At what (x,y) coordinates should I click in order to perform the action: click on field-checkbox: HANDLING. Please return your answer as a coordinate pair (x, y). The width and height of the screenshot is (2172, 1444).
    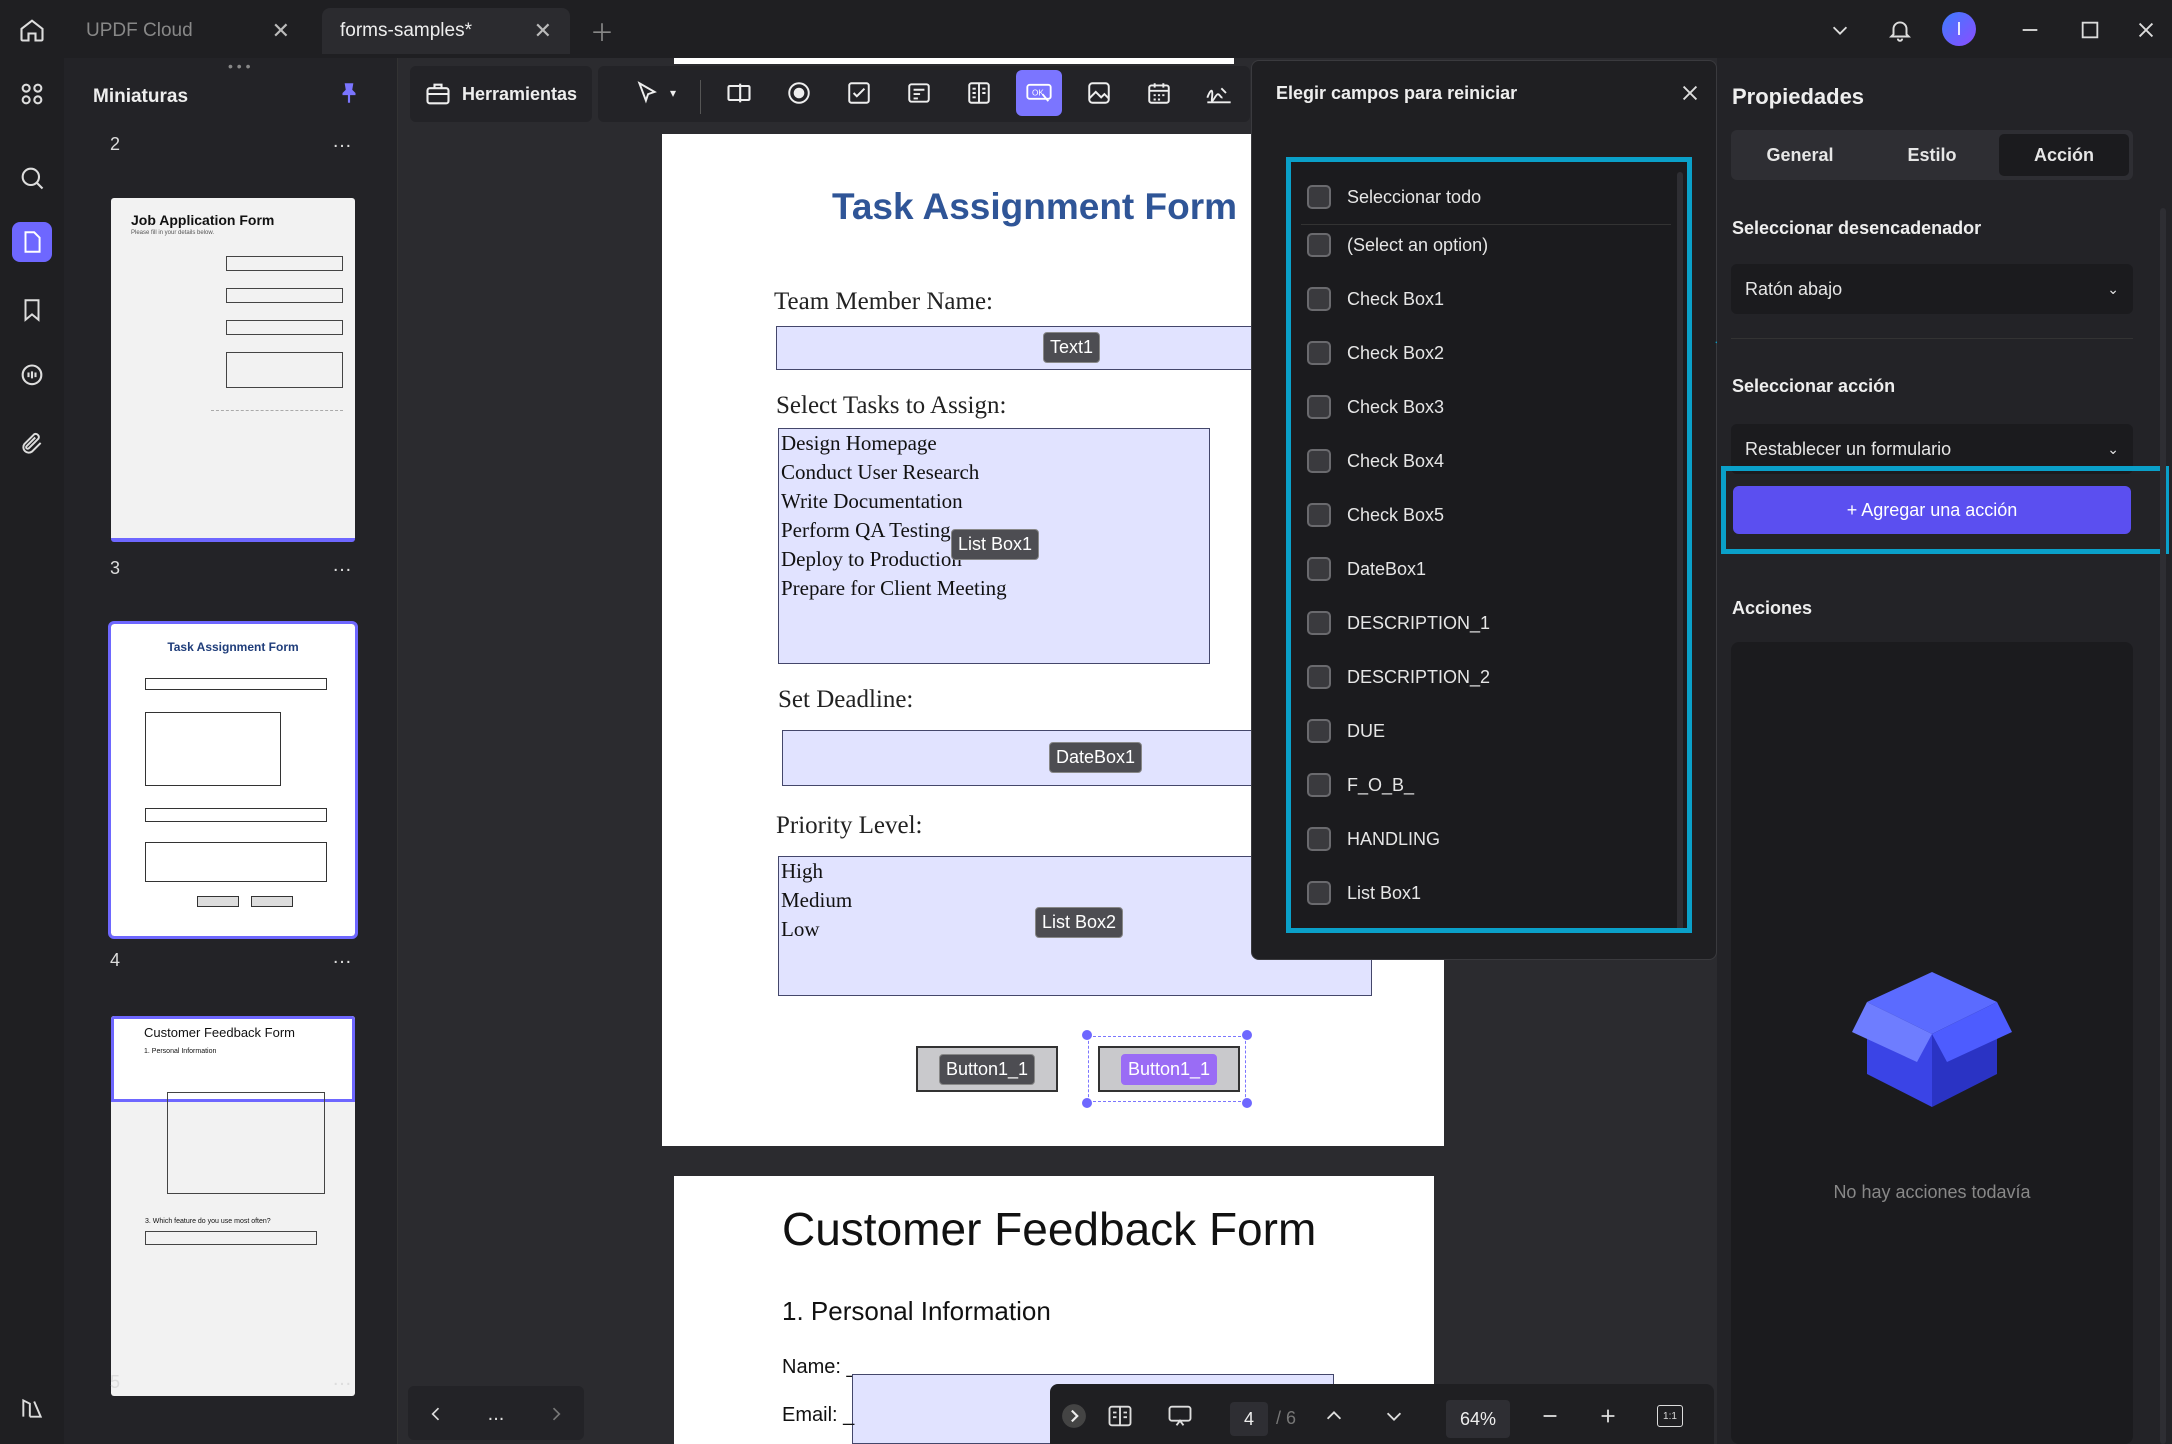
    Looking at the image, I should click on (1373, 839).